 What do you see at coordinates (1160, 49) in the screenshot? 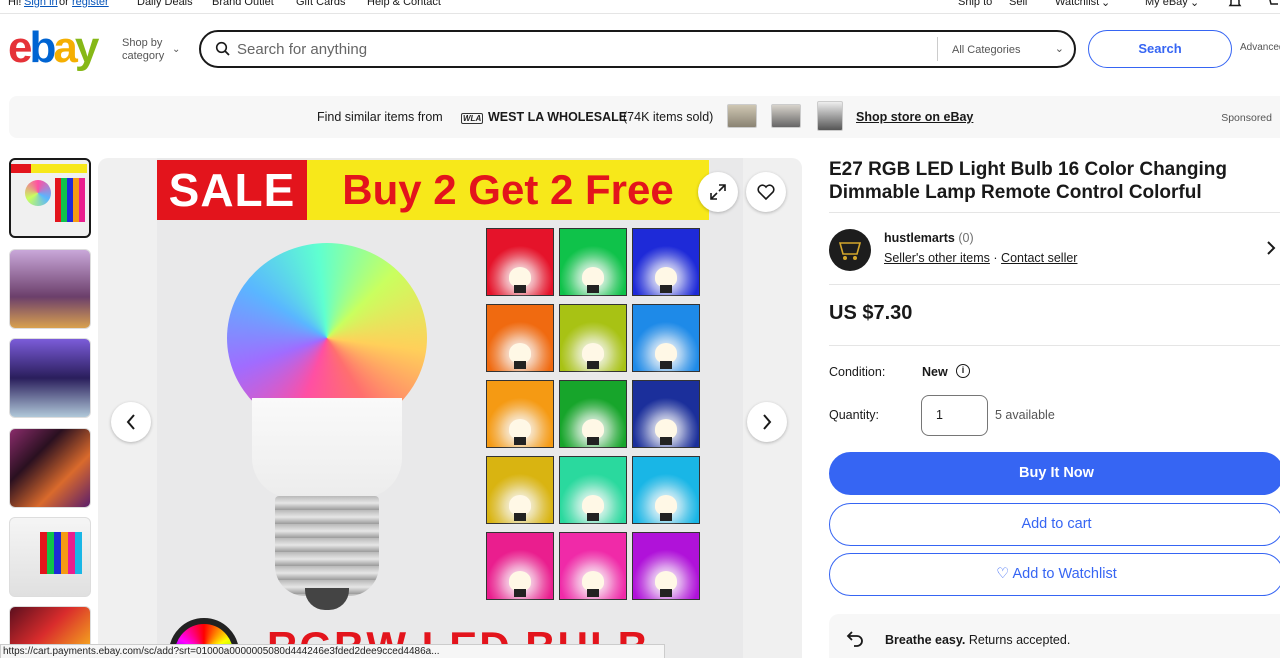
I see `search-button: Search` at bounding box center [1160, 49].